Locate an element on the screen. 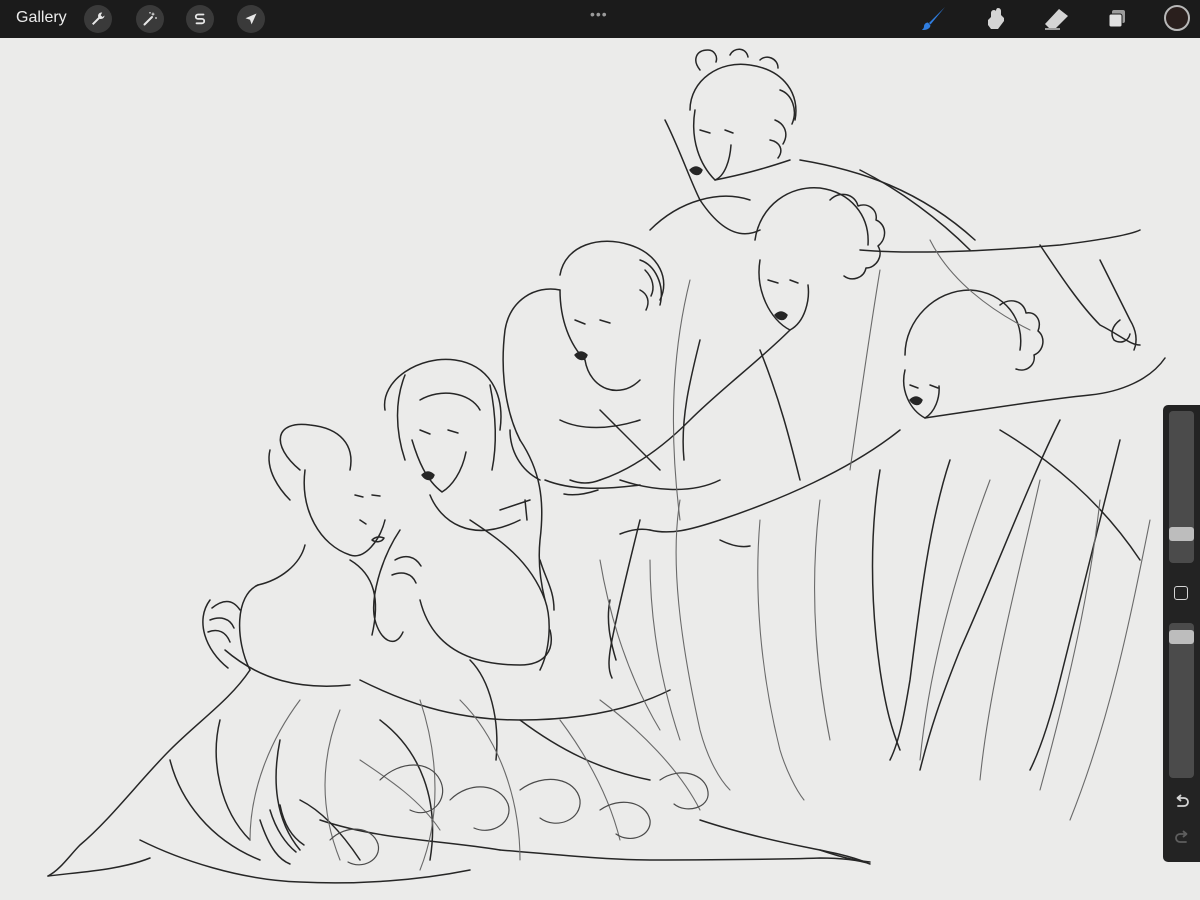 This screenshot has height=900, width=1200. side-toolbar is located at coordinates (1181, 633).